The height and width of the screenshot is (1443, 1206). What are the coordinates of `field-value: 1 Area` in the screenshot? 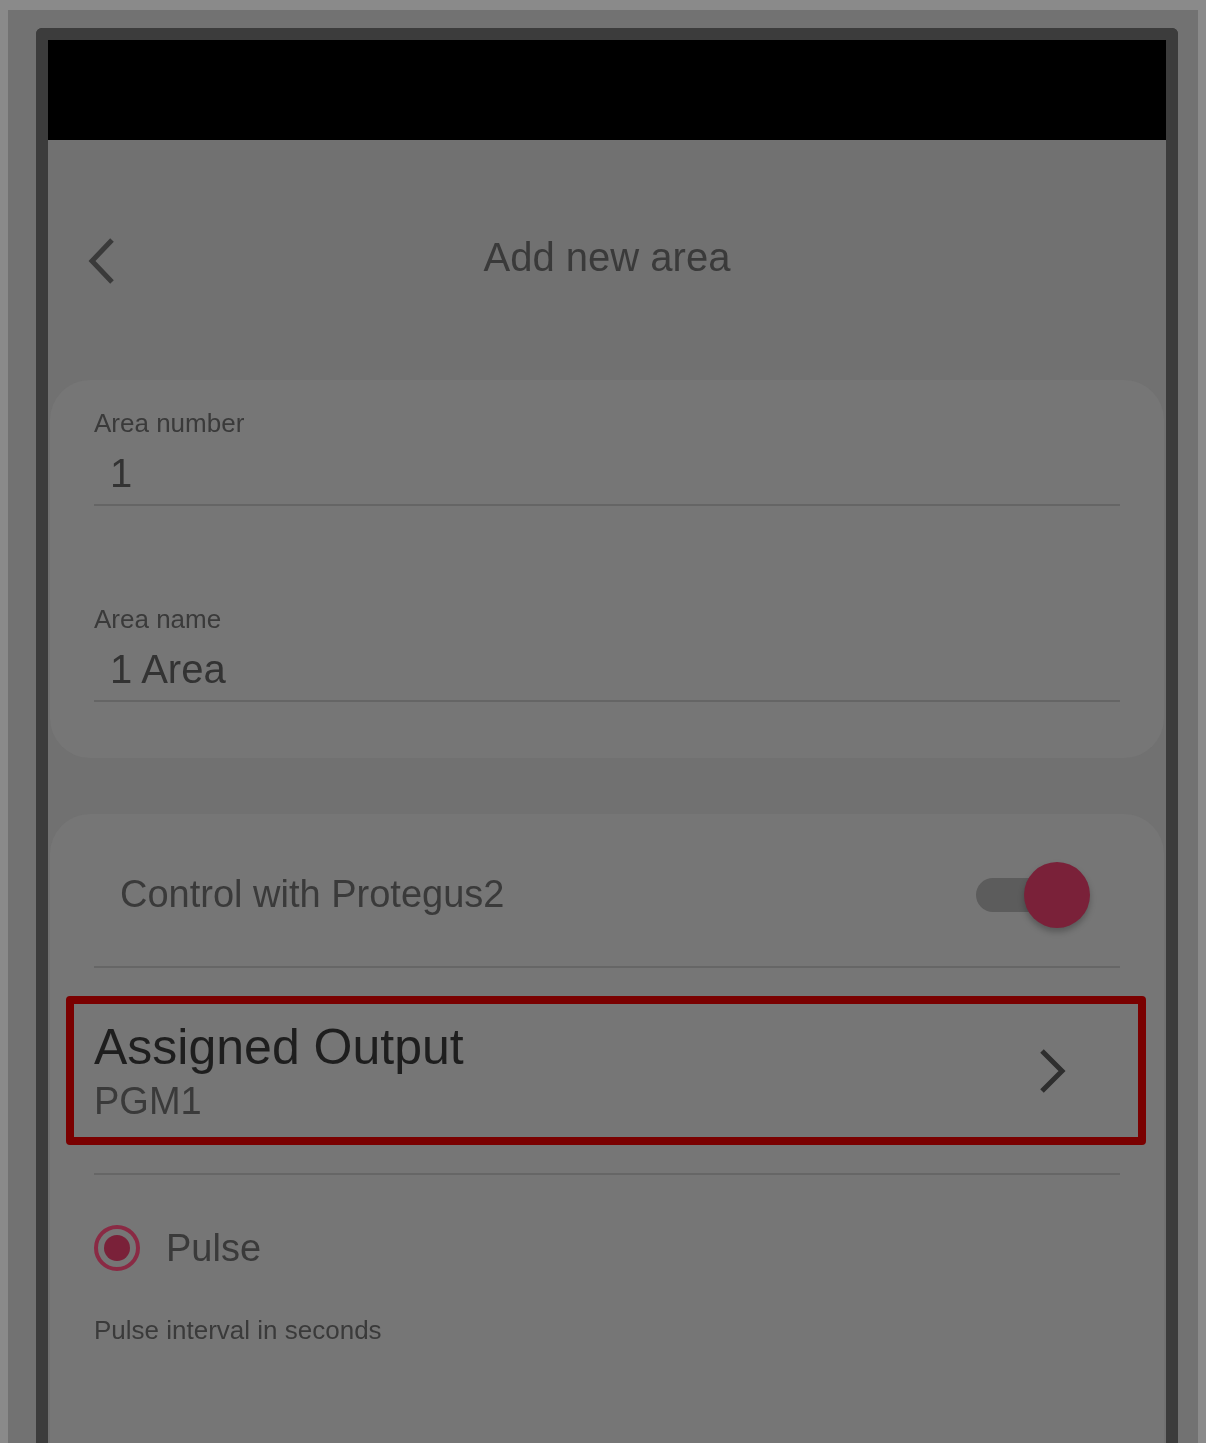 It's located at (168, 669).